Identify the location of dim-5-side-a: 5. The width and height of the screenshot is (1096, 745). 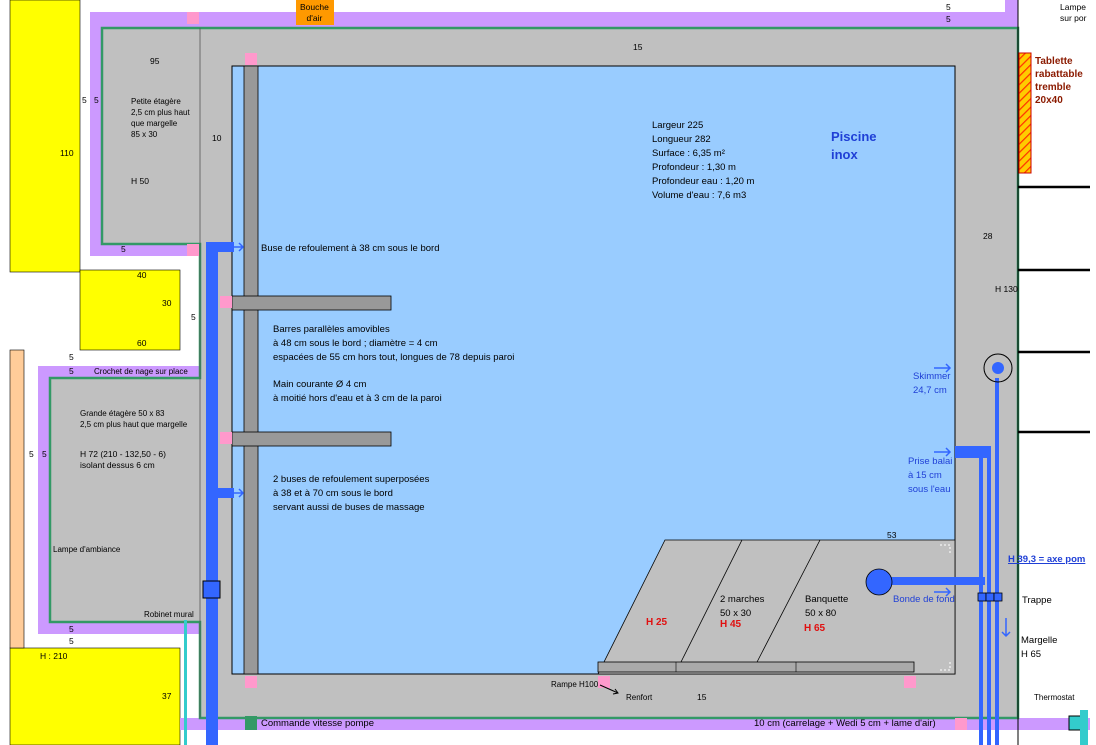
(31, 454).